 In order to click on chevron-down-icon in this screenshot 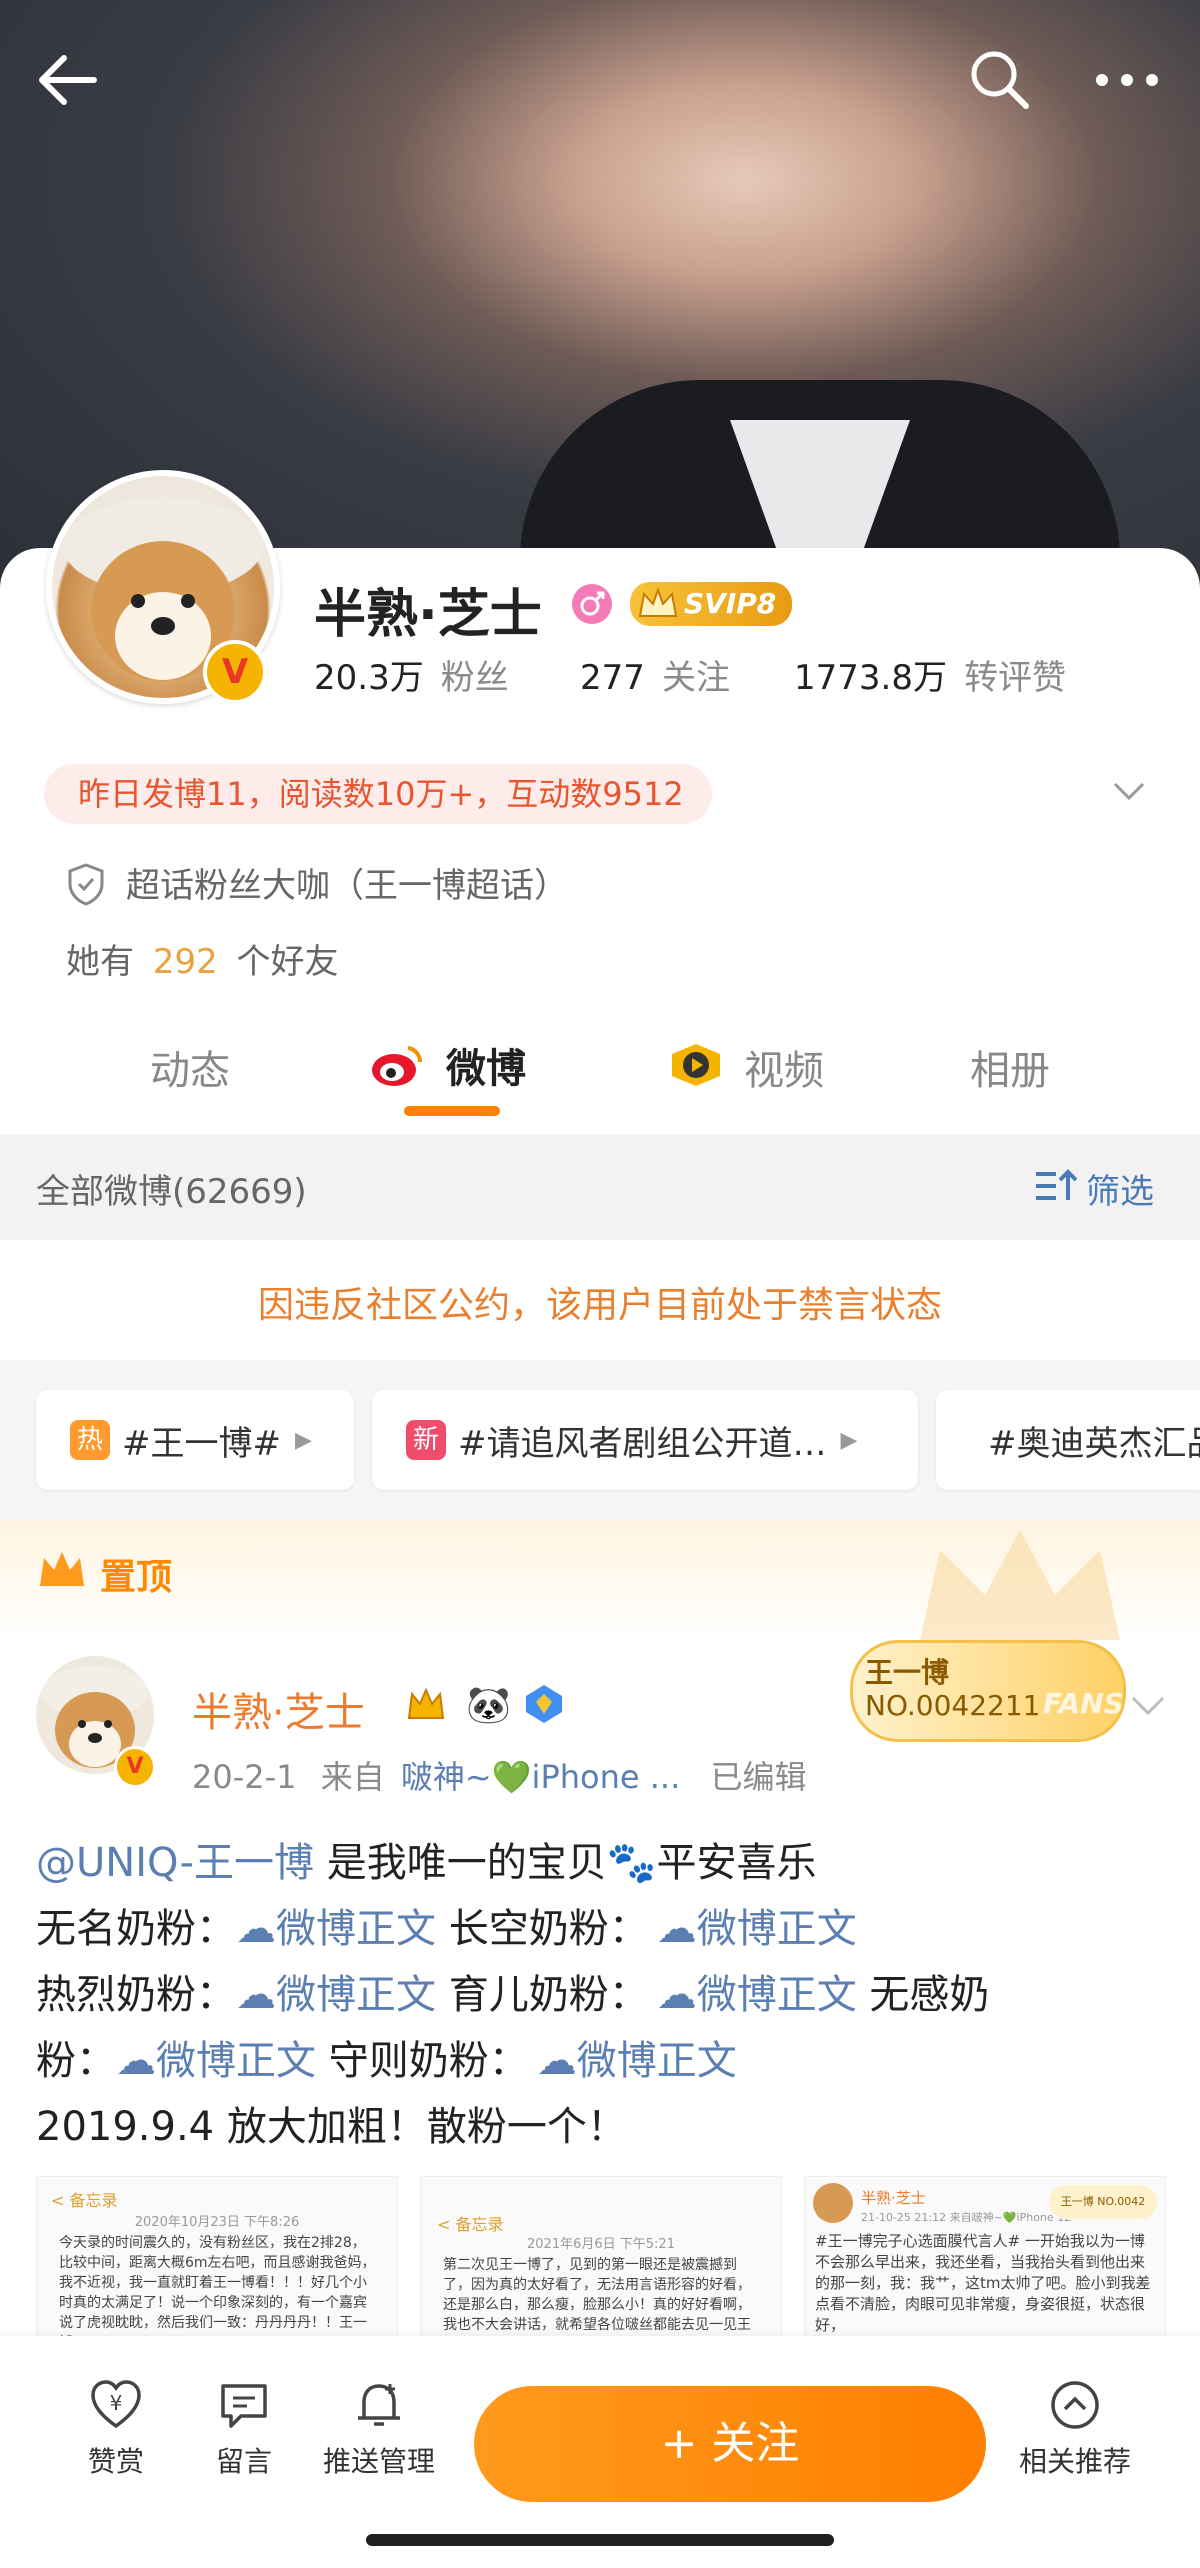, I will do `click(1129, 791)`.